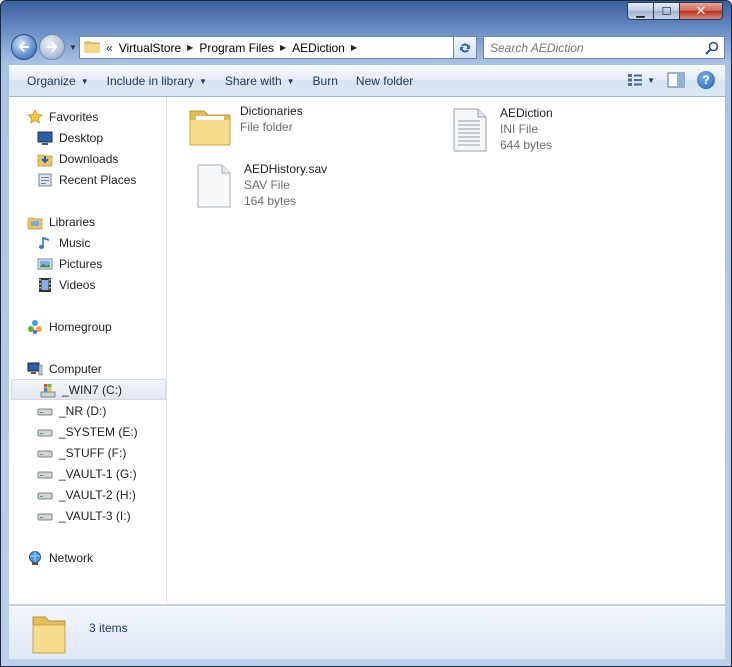 This screenshot has width=732, height=667. I want to click on file-meta: AEDHistory.sav SAV File 164 bytes, so click(285, 185).